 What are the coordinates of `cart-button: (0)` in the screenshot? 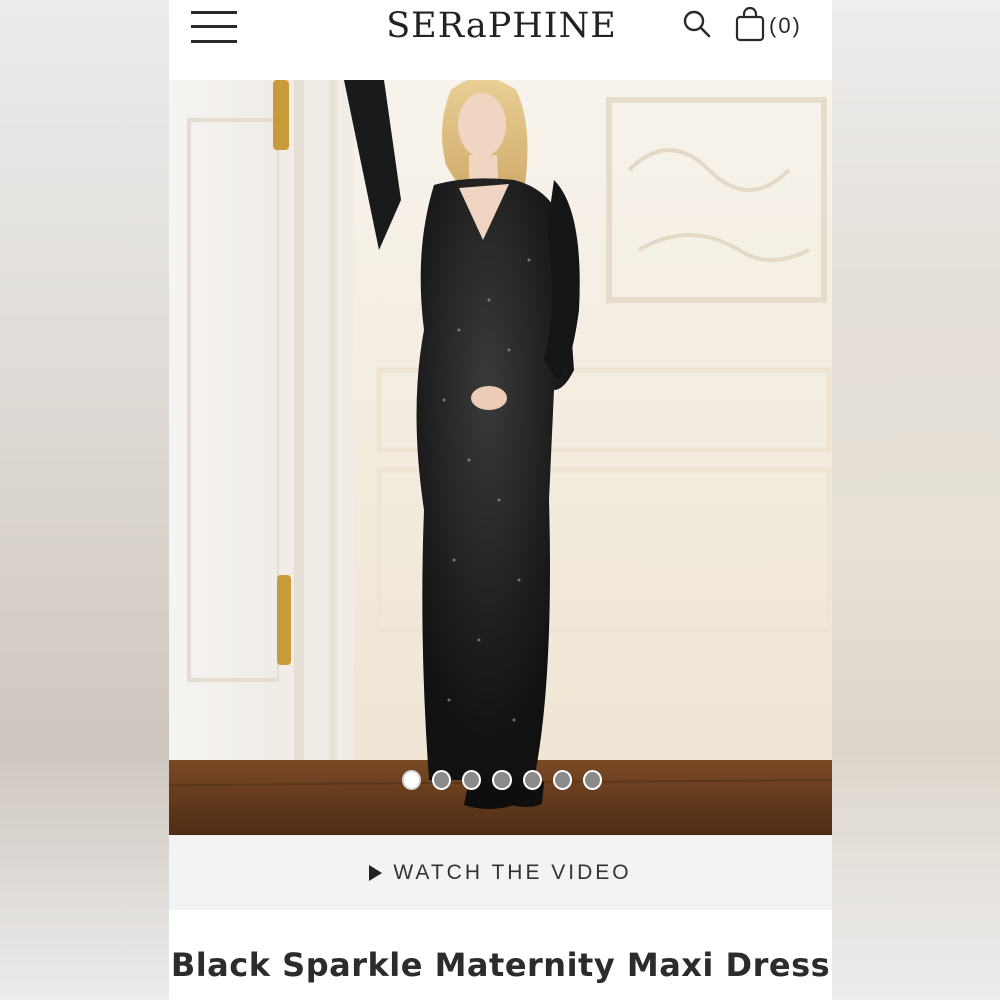 It's located at (775, 25).